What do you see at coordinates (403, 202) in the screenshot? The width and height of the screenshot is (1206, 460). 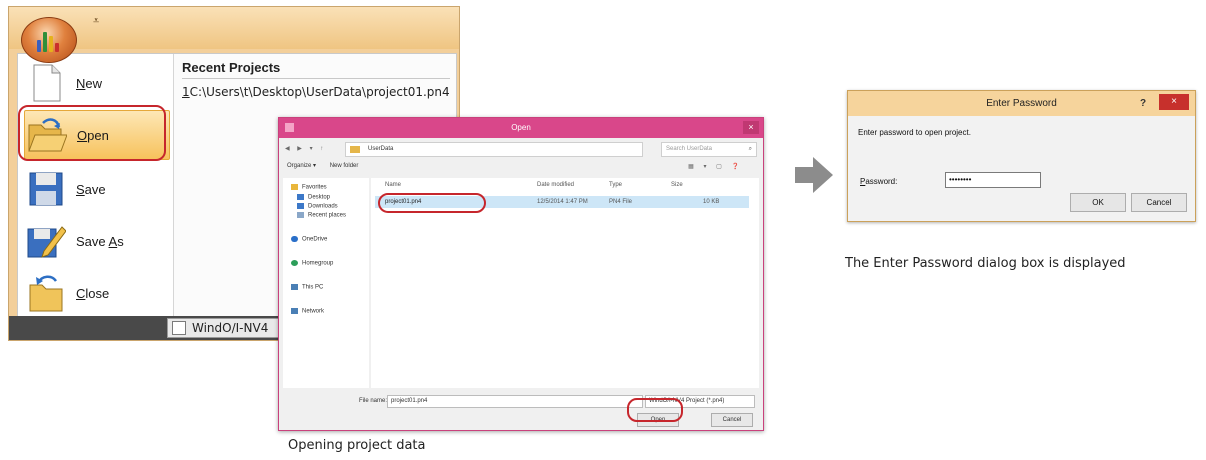 I see `file-name: project01.pn4` at bounding box center [403, 202].